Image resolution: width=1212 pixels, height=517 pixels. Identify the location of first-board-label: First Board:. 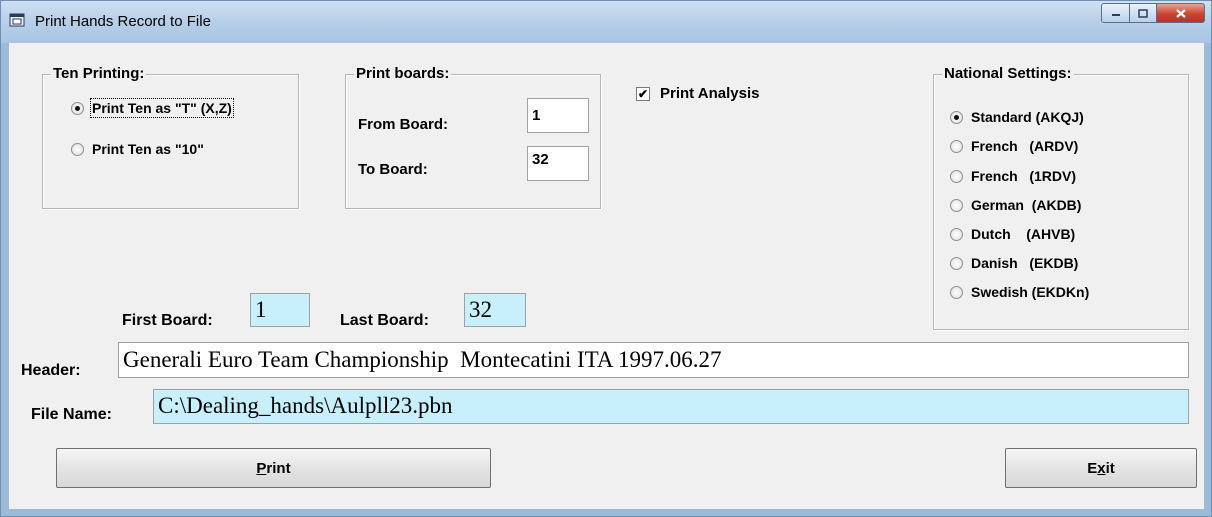
(167, 320).